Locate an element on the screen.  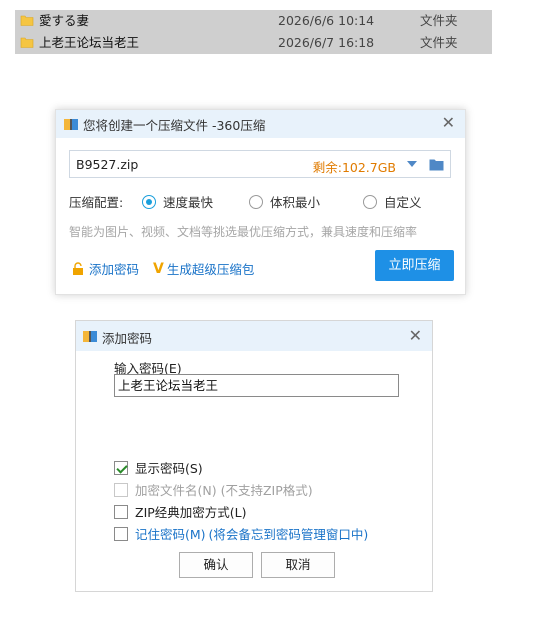
file-name: 愛する妻 is located at coordinates (64, 20).